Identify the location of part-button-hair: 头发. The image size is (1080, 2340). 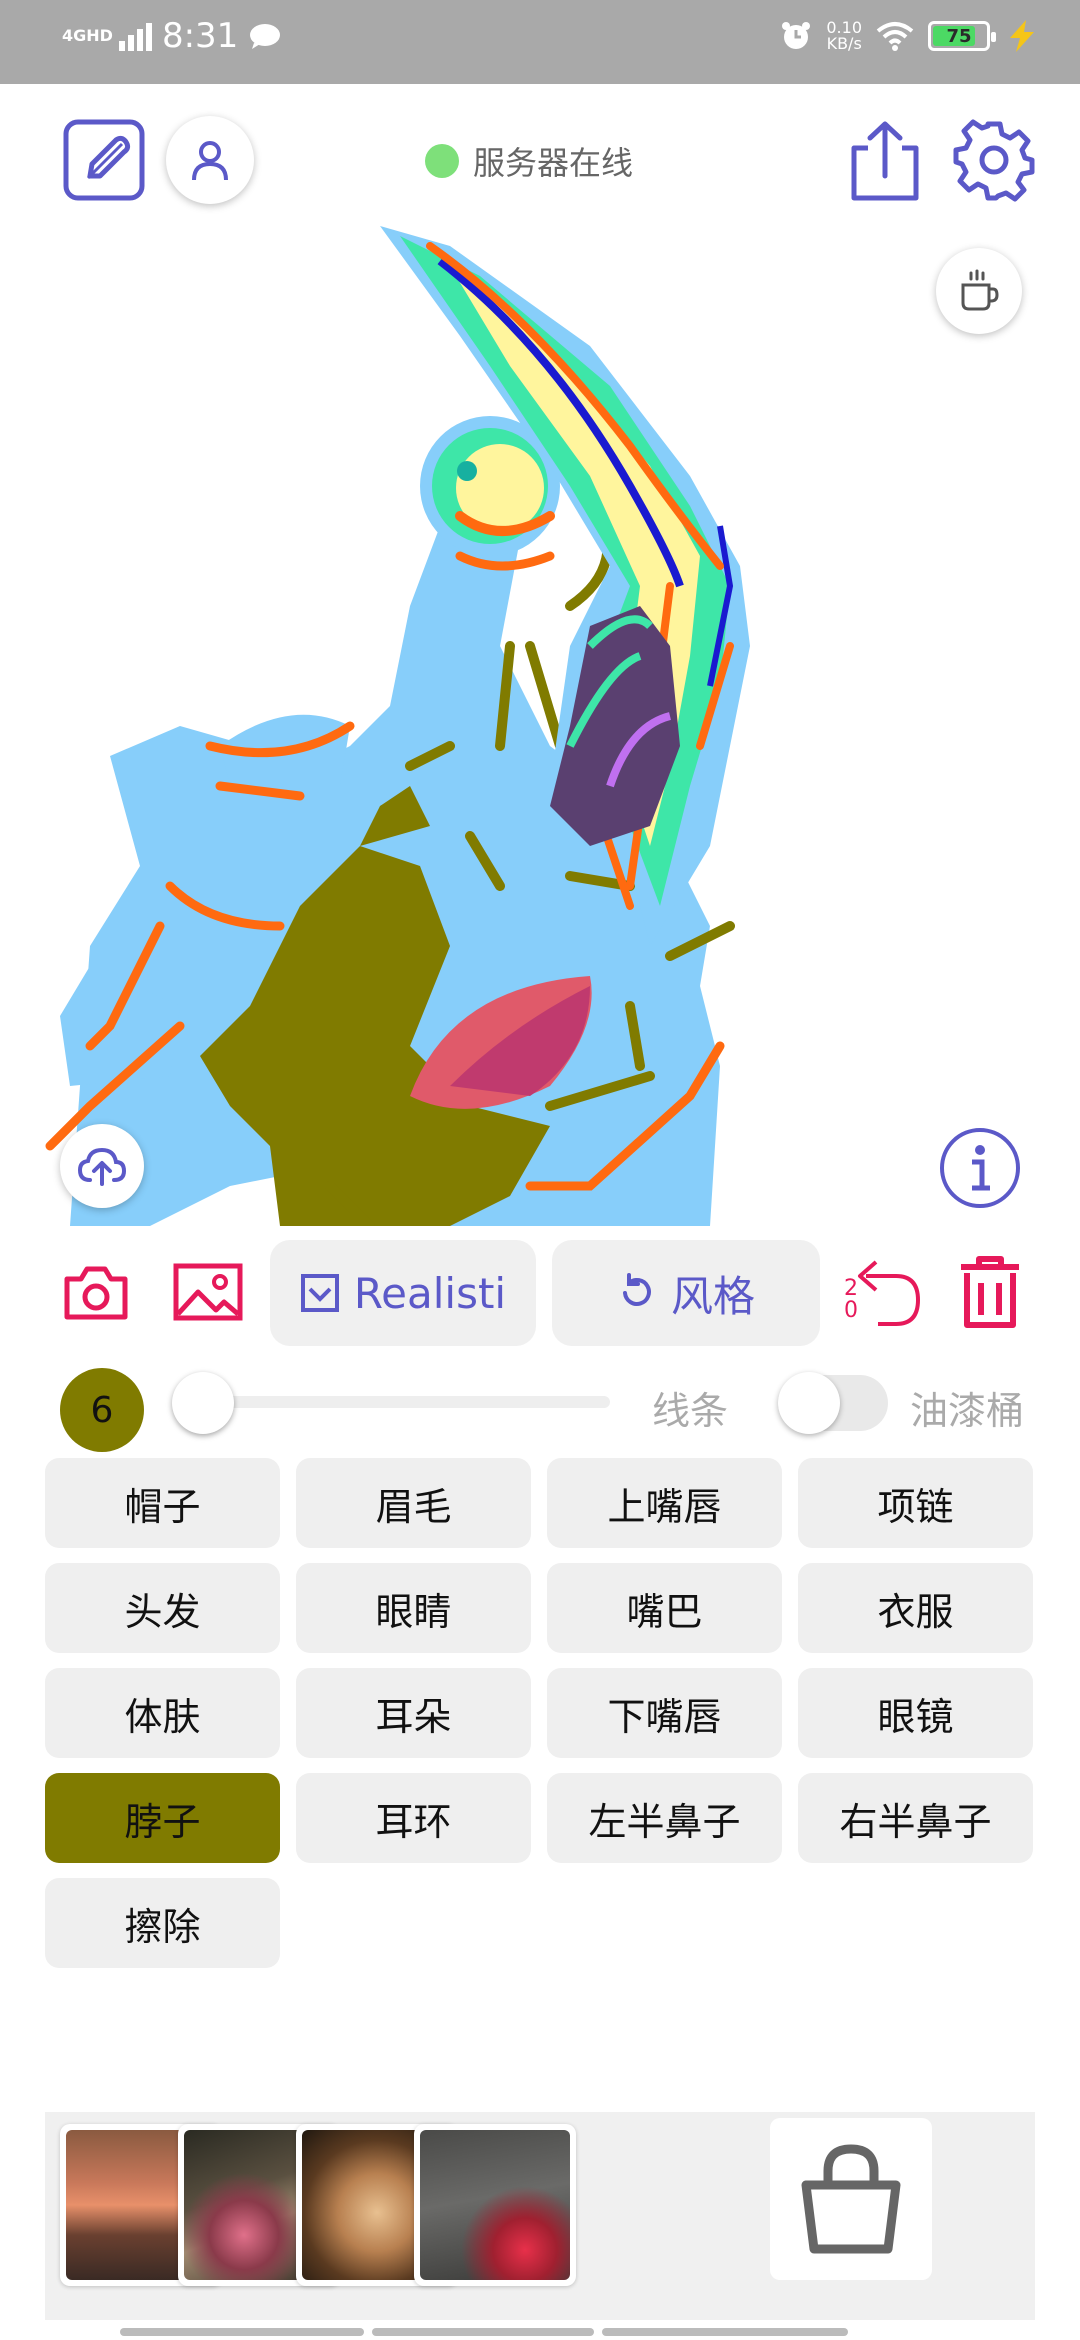
(162, 1608).